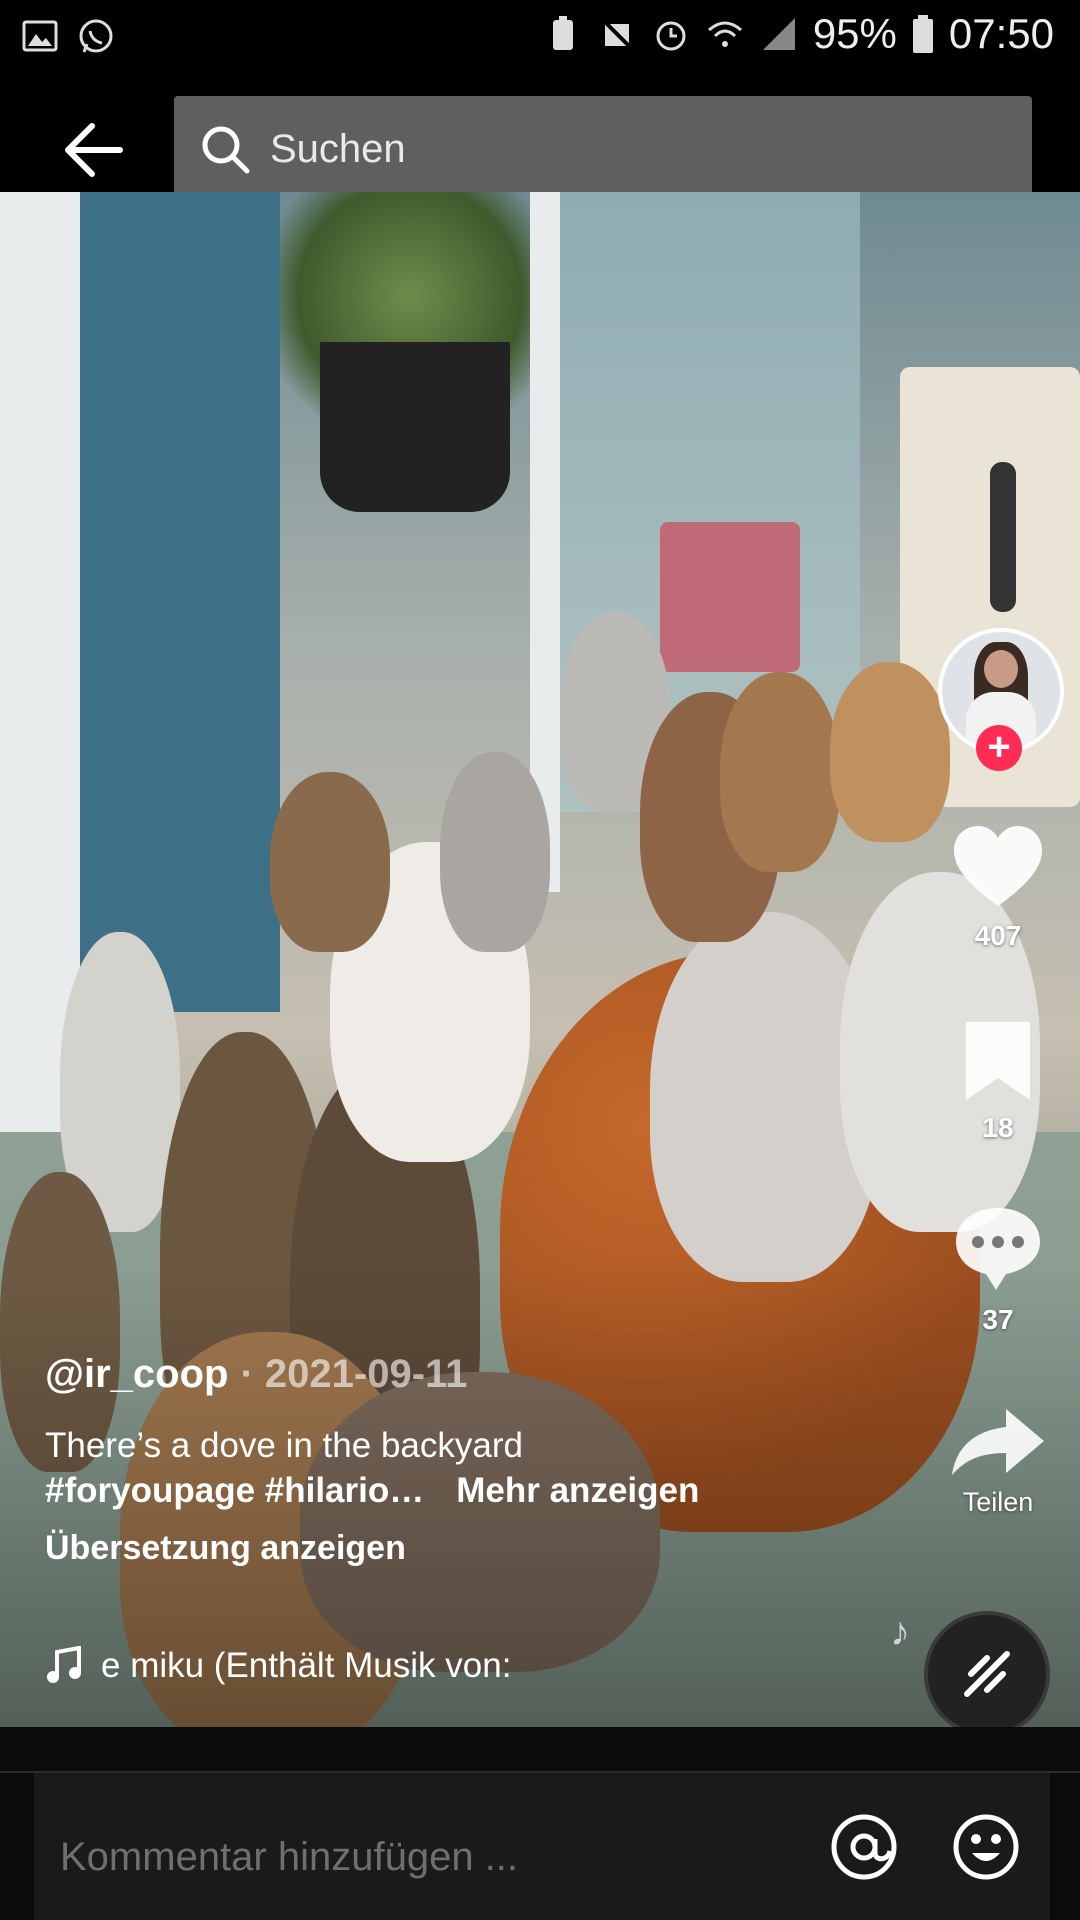  I want to click on sound-disc-icon, so click(987, 1674).